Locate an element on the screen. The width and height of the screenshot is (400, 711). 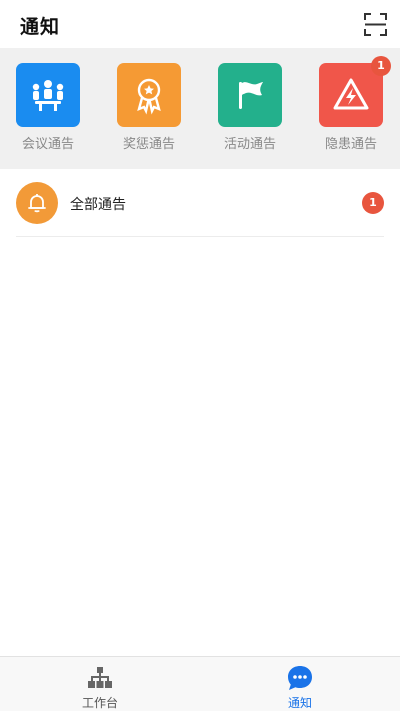
bottom-tab-bar: 工作台 通知 is located at coordinates (200, 683).